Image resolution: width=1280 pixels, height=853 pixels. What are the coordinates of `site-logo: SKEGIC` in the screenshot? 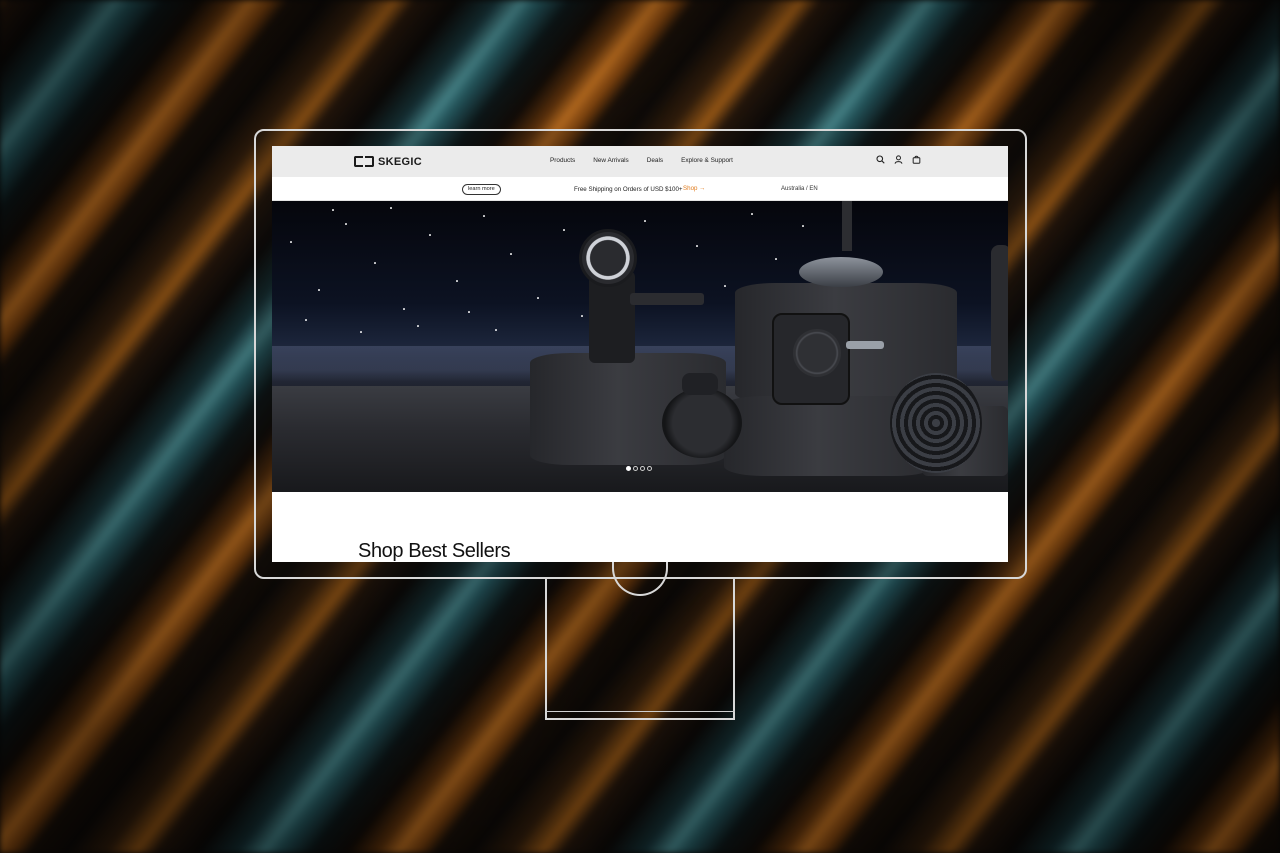 It's located at (388, 161).